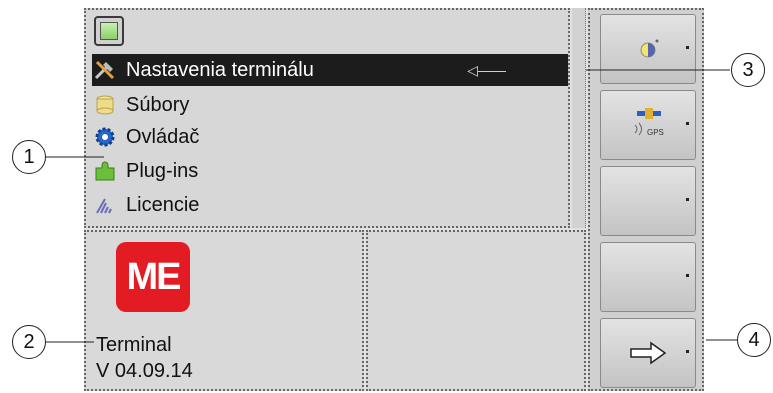  Describe the element at coordinates (29, 342) in the screenshot. I see `callout-2: 2` at that location.